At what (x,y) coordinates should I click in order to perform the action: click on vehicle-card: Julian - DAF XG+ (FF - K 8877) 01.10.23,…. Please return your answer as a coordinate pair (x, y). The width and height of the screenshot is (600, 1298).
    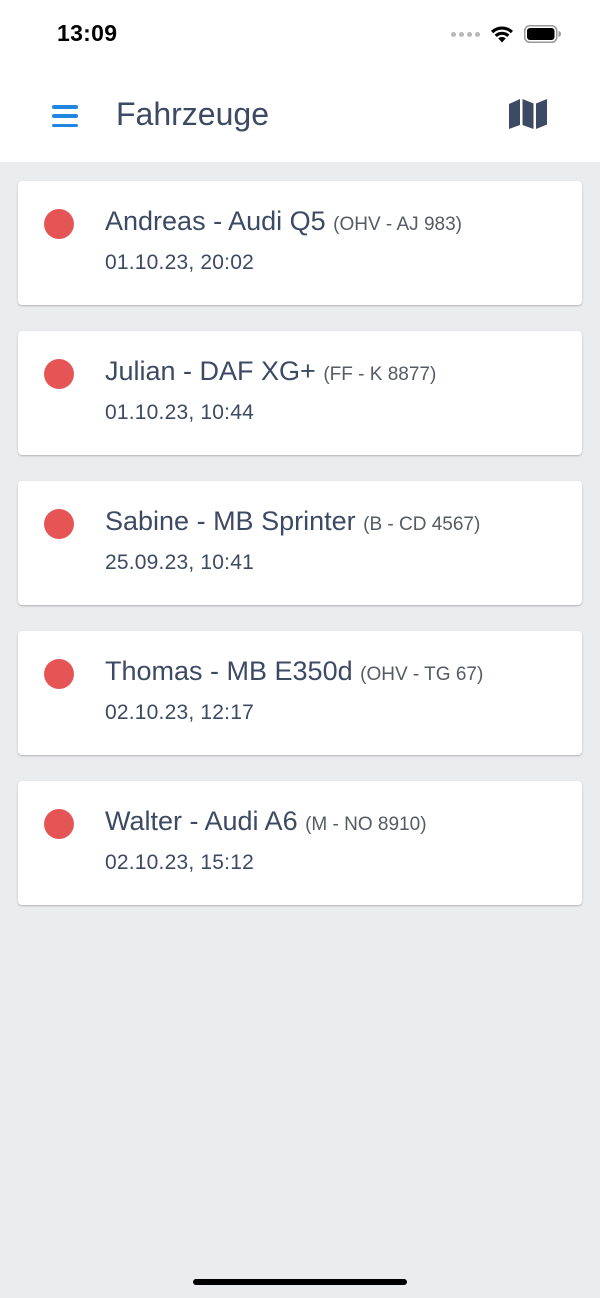
    Looking at the image, I should click on (300, 393).